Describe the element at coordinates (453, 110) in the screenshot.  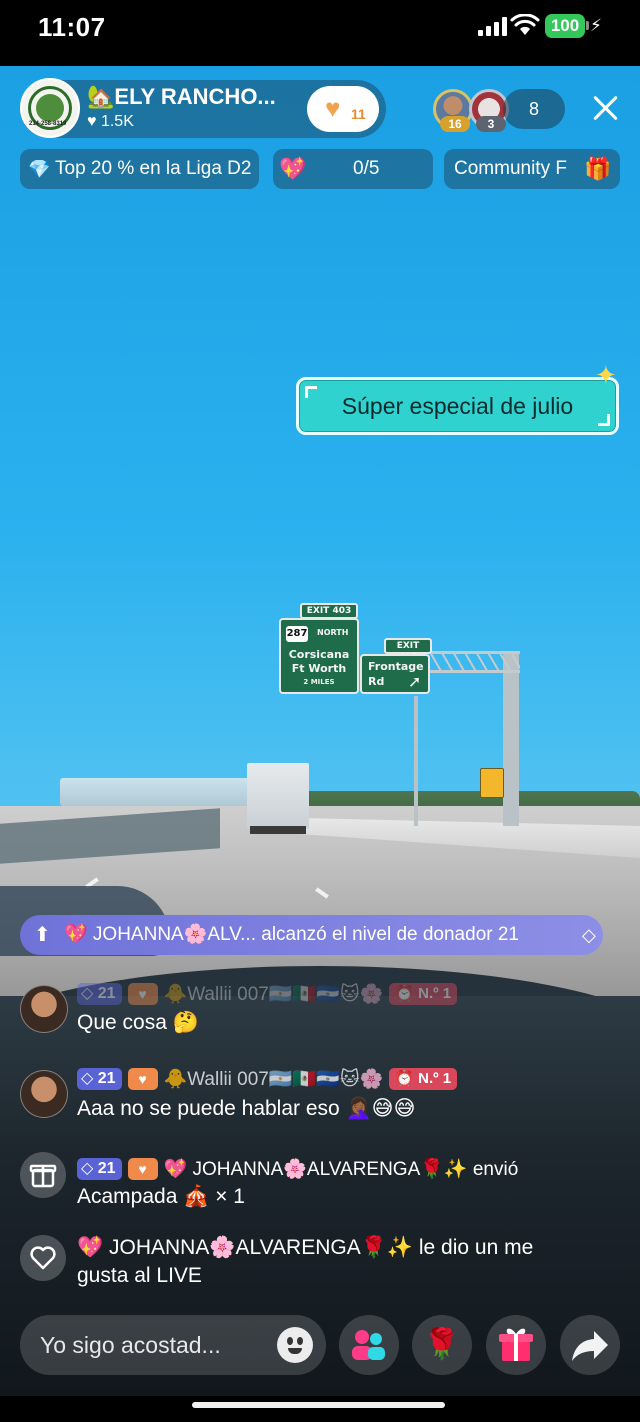
I see `top-viewer-avatar: 16` at that location.